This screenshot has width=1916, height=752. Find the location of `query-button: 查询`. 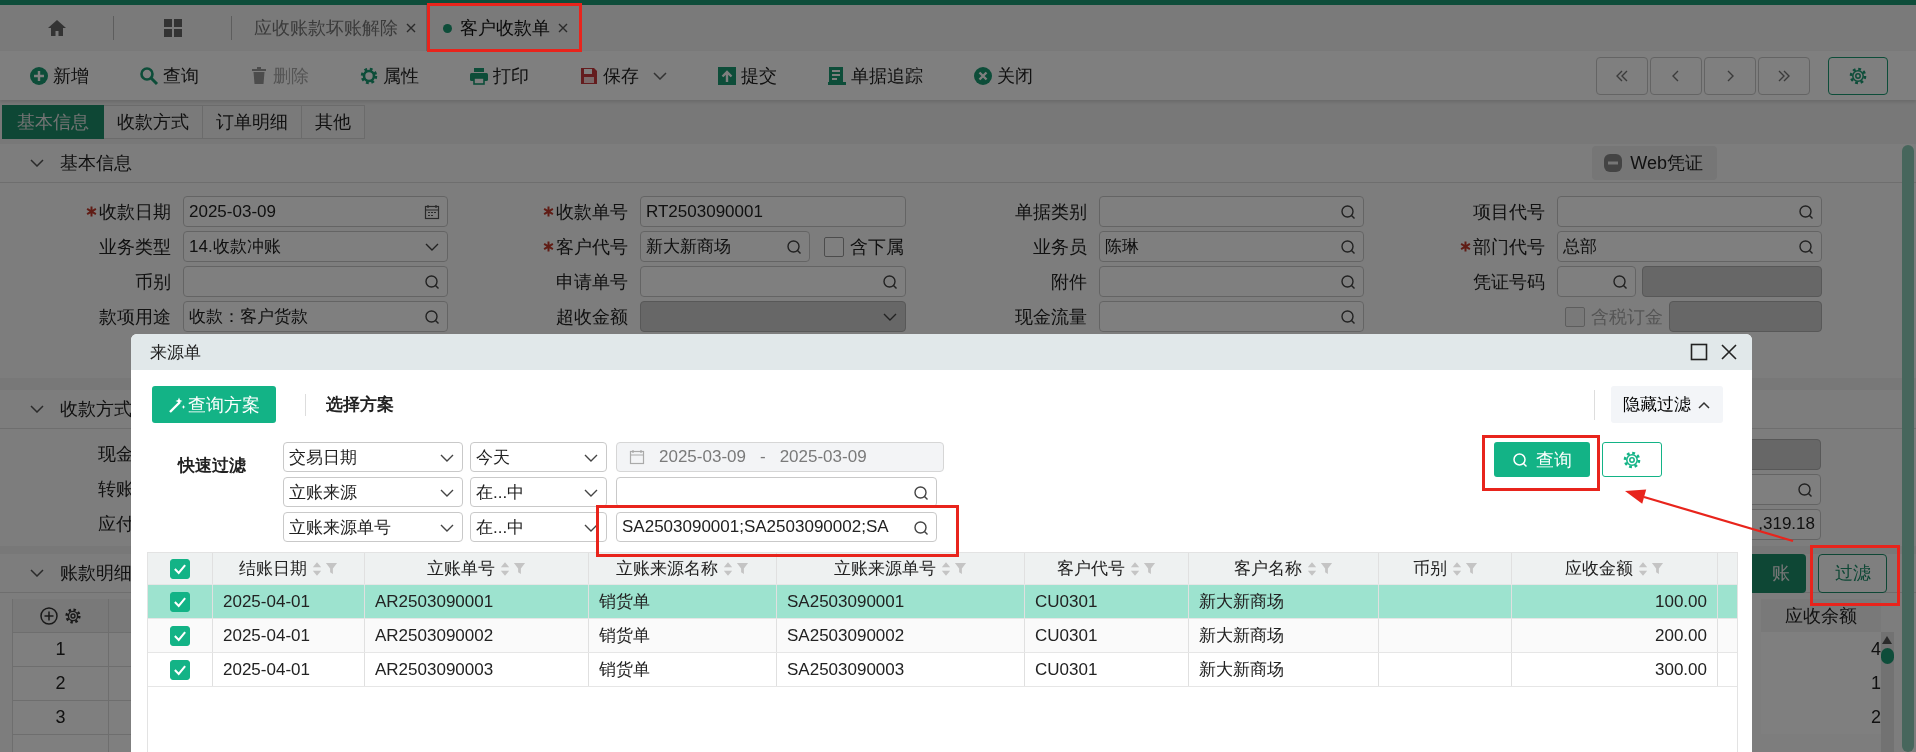

query-button: 查询 is located at coordinates (1542, 459).